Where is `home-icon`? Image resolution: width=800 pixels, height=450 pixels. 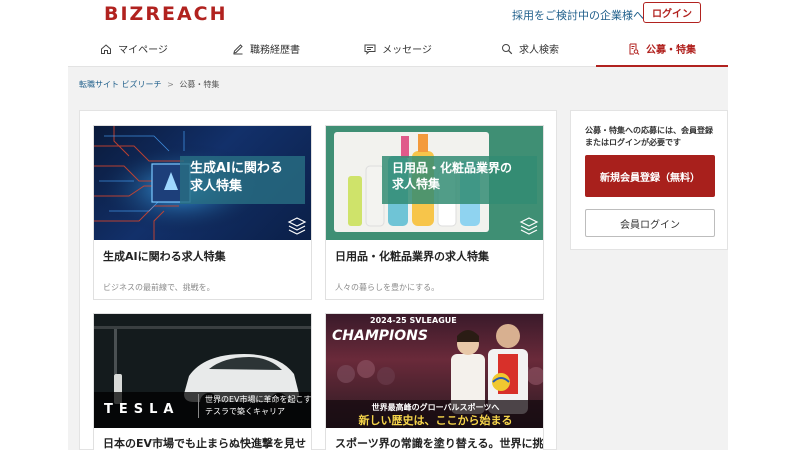 home-icon is located at coordinates (106, 49).